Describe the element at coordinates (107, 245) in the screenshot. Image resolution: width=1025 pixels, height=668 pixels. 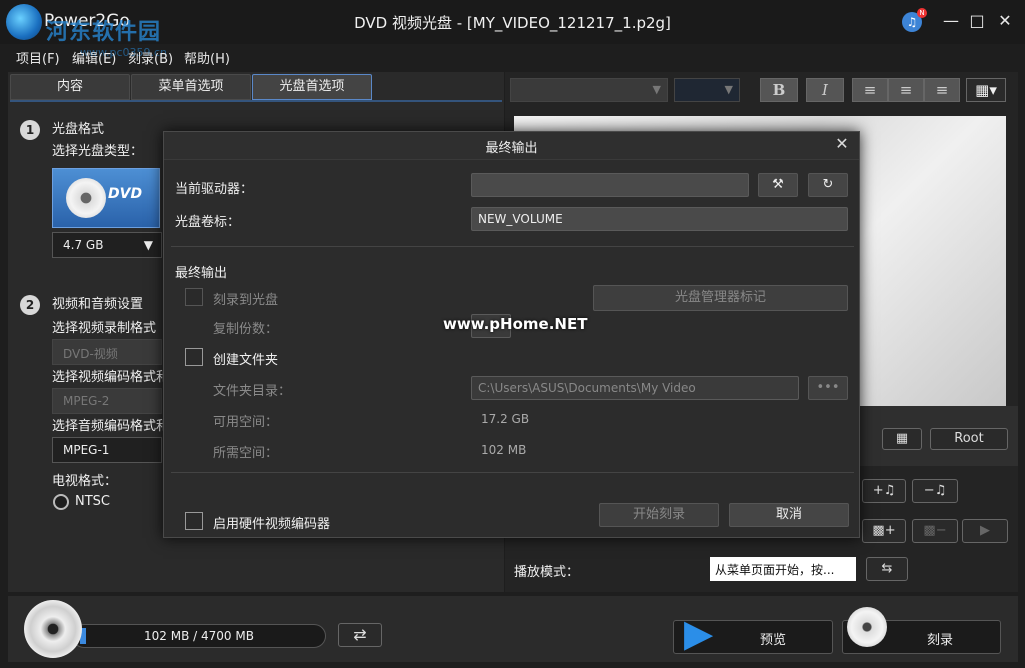
I see `disc-size-select: 4.7 GB ▼` at that location.